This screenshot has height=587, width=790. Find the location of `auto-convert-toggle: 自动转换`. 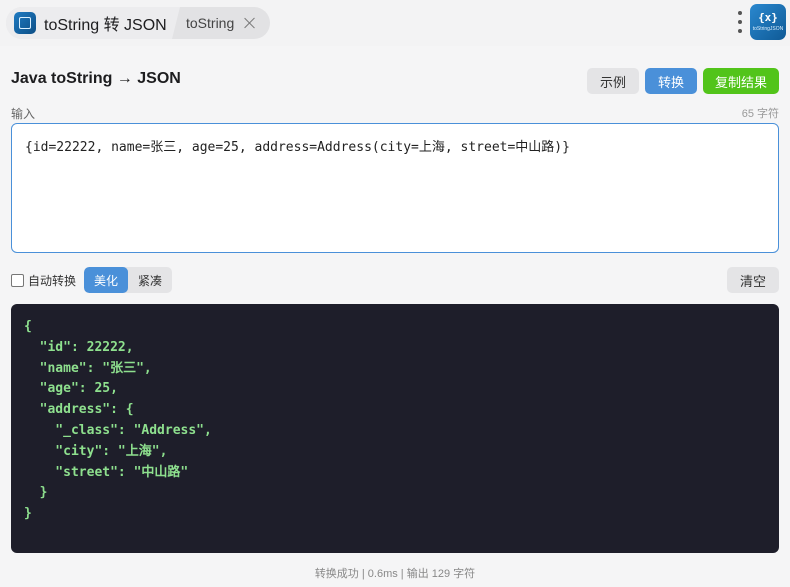

auto-convert-toggle: 自动转换 is located at coordinates (43, 280).